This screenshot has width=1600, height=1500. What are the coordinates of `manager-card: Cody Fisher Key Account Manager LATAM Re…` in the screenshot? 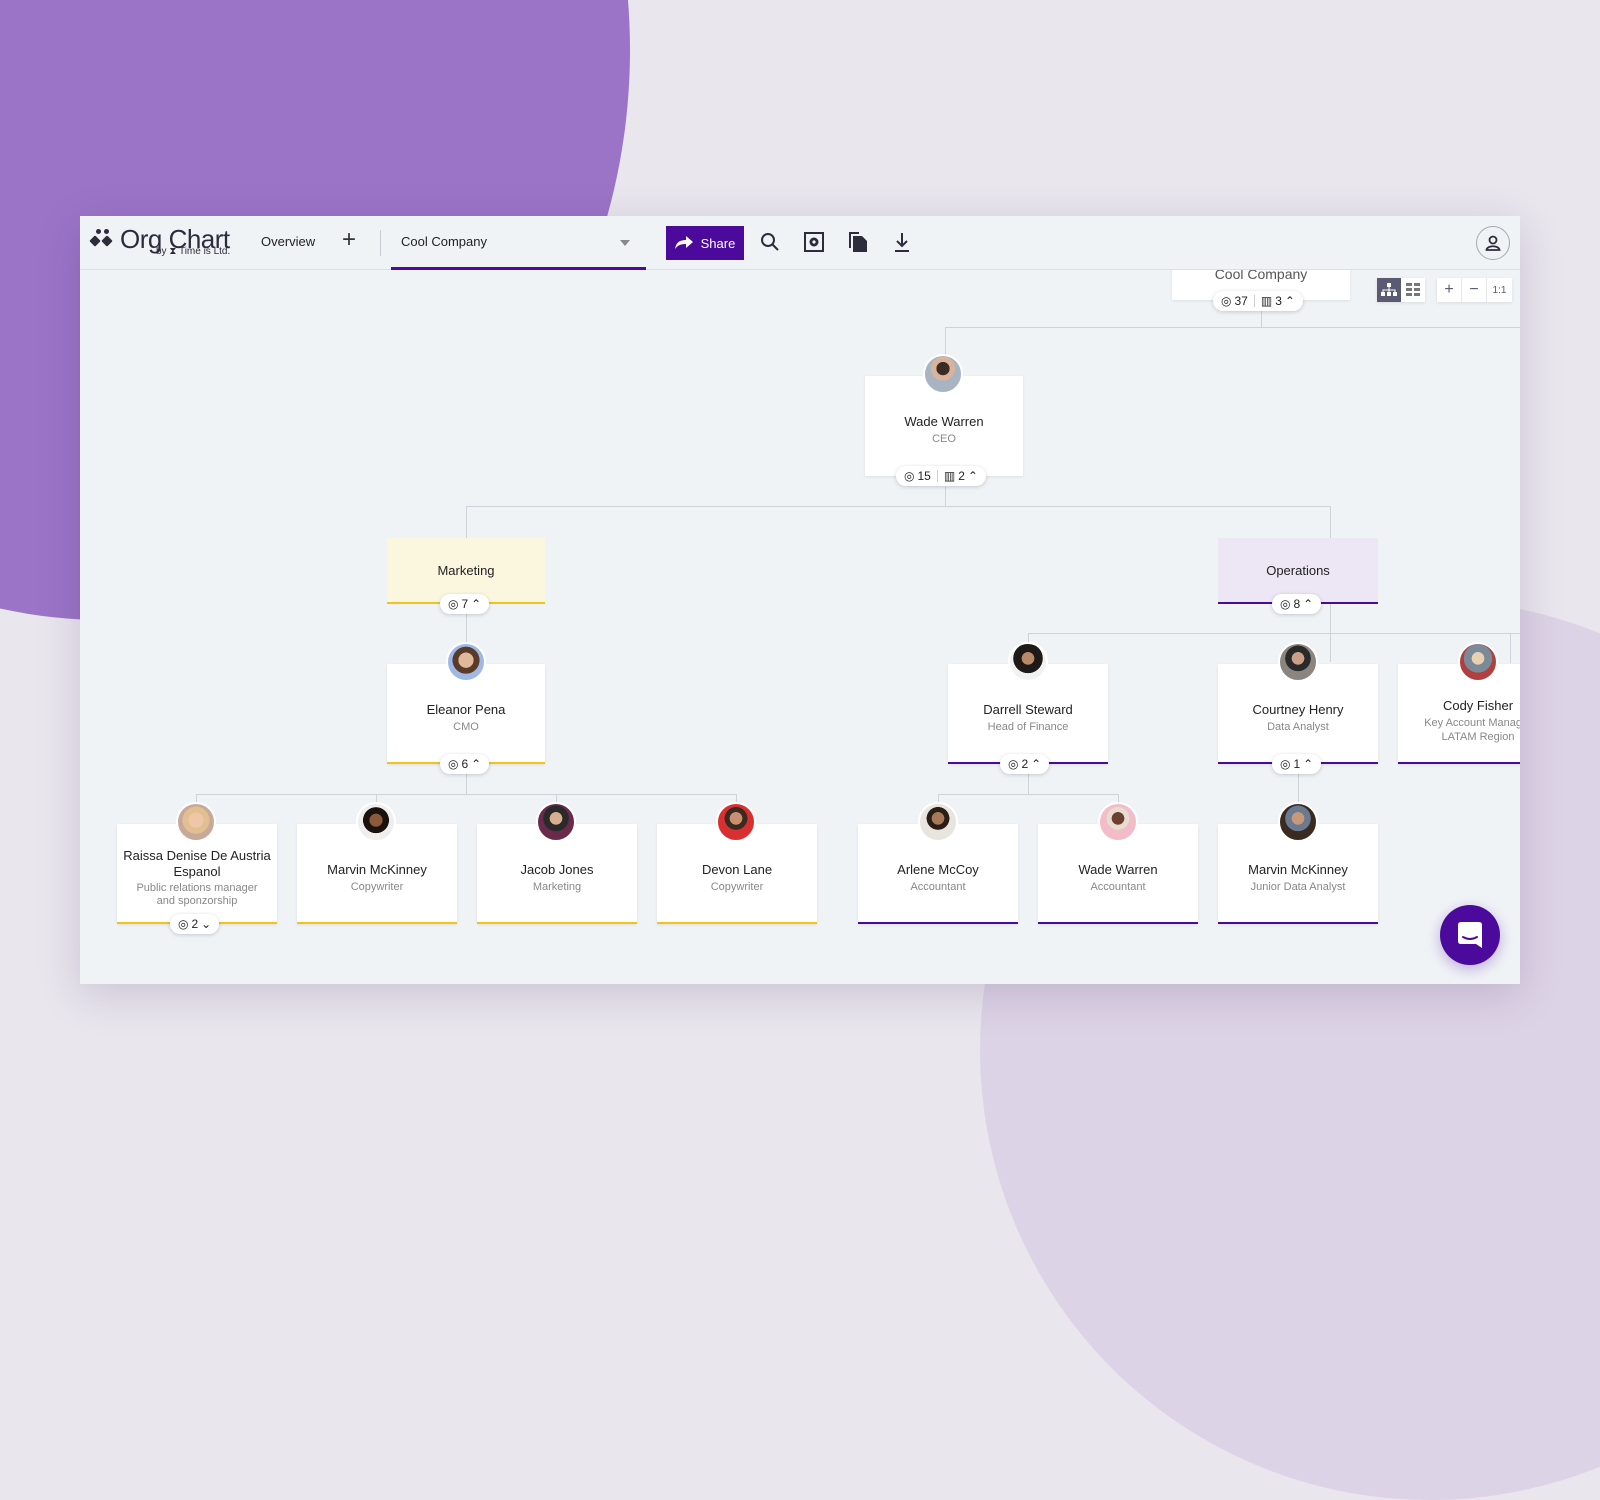 It's located at (1459, 714).